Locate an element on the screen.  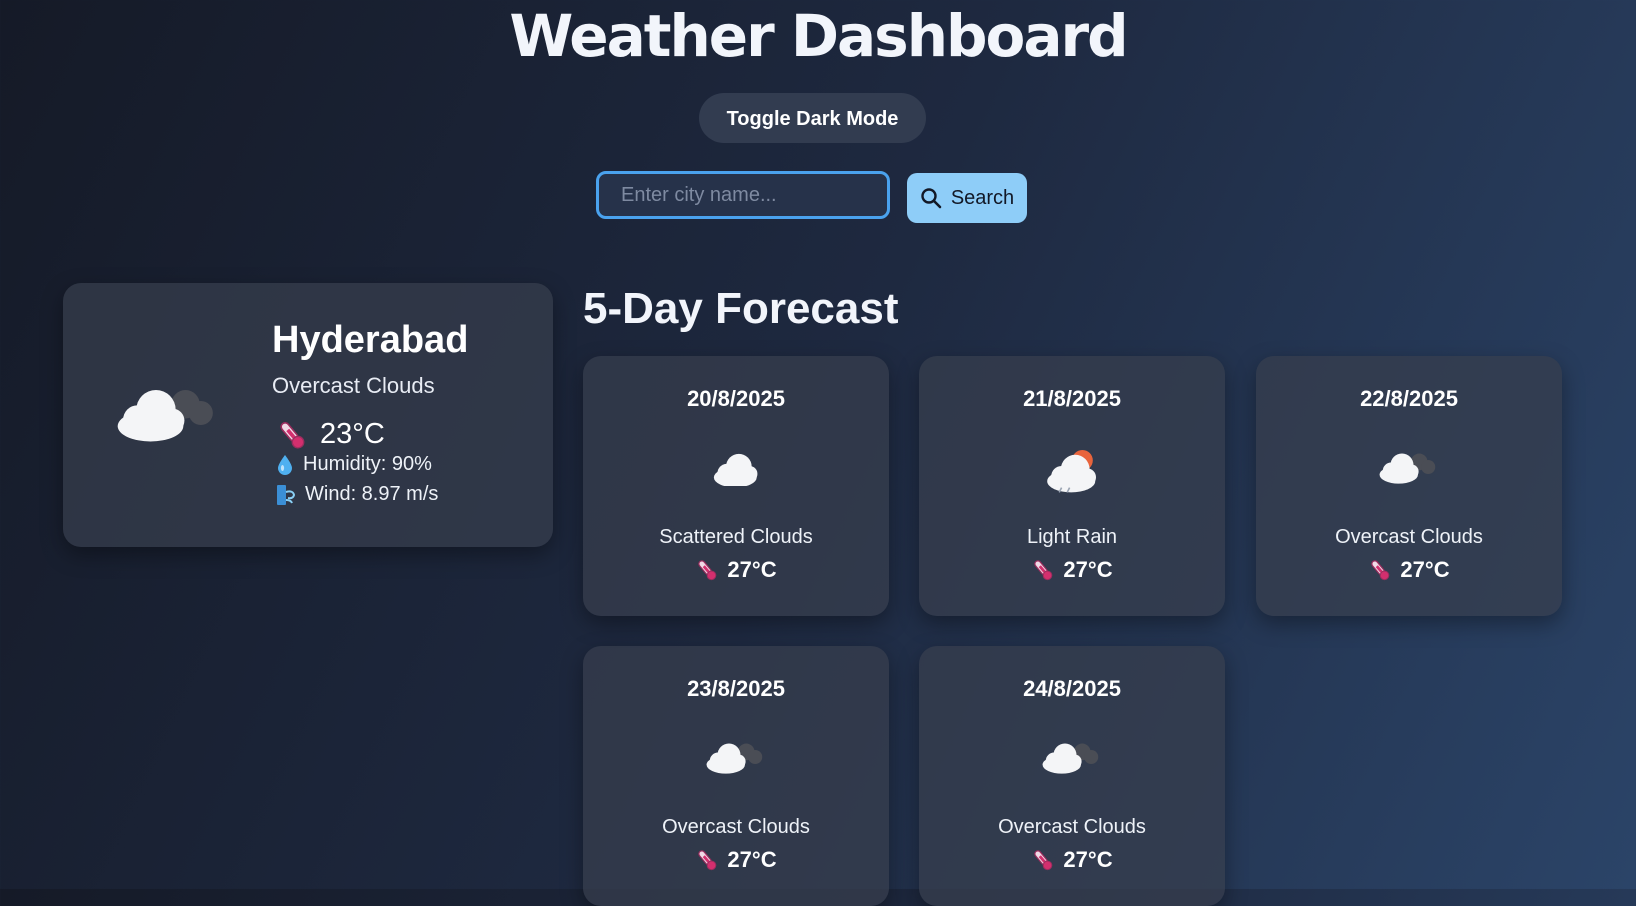
forecast-title: 5-Day Forecast is located at coordinates (741, 308).